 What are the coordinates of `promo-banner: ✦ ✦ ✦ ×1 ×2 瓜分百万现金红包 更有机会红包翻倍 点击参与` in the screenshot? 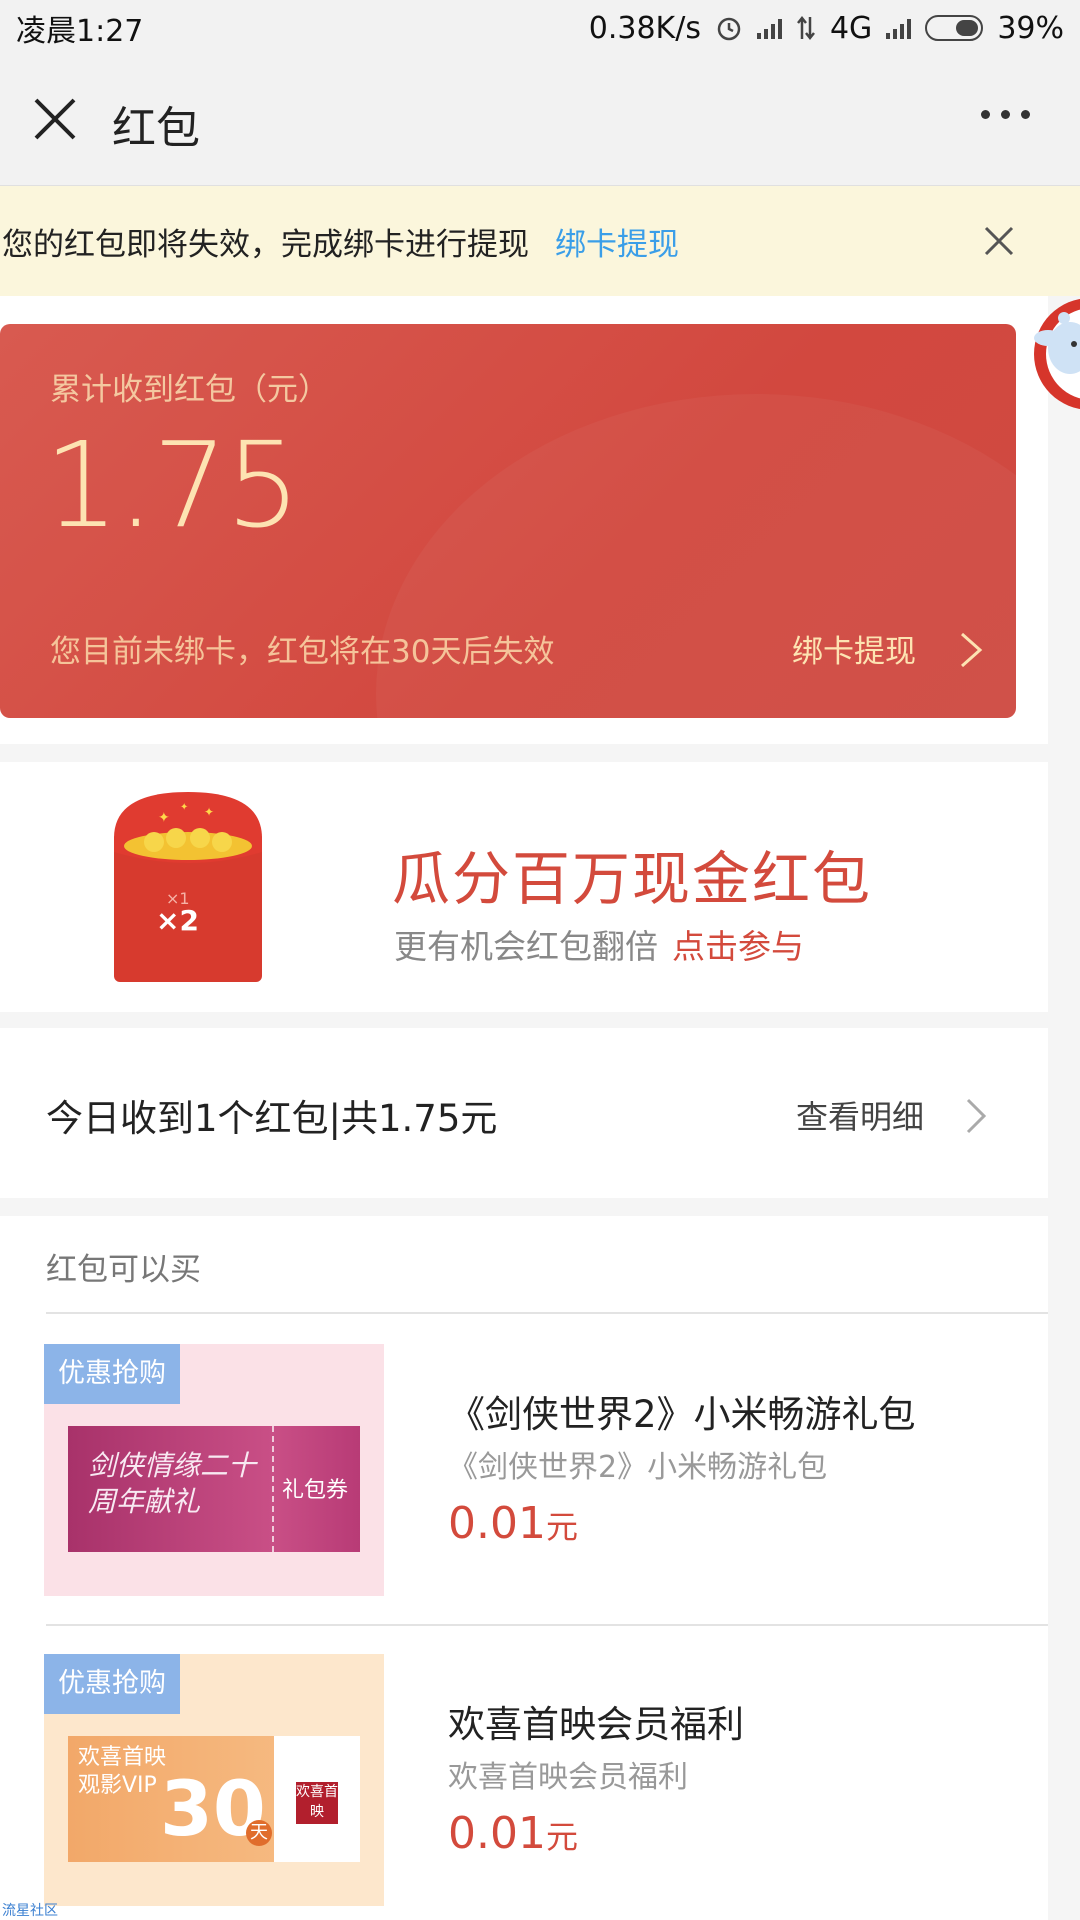 It's located at (524, 887).